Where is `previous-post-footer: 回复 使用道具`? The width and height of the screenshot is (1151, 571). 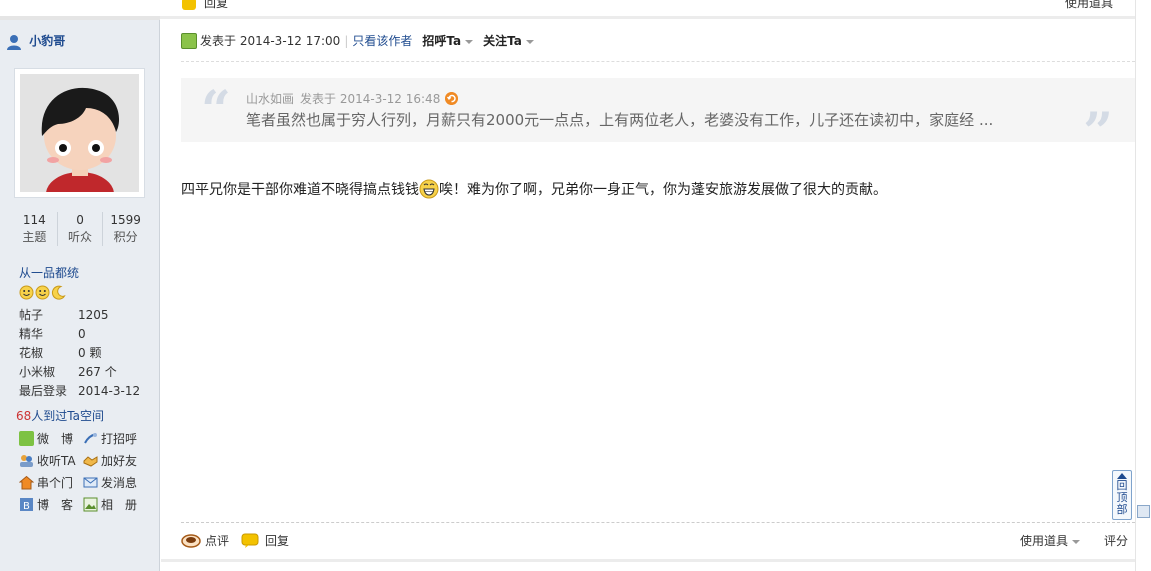
previous-post-footer: 回复 使用道具 is located at coordinates (647, 5).